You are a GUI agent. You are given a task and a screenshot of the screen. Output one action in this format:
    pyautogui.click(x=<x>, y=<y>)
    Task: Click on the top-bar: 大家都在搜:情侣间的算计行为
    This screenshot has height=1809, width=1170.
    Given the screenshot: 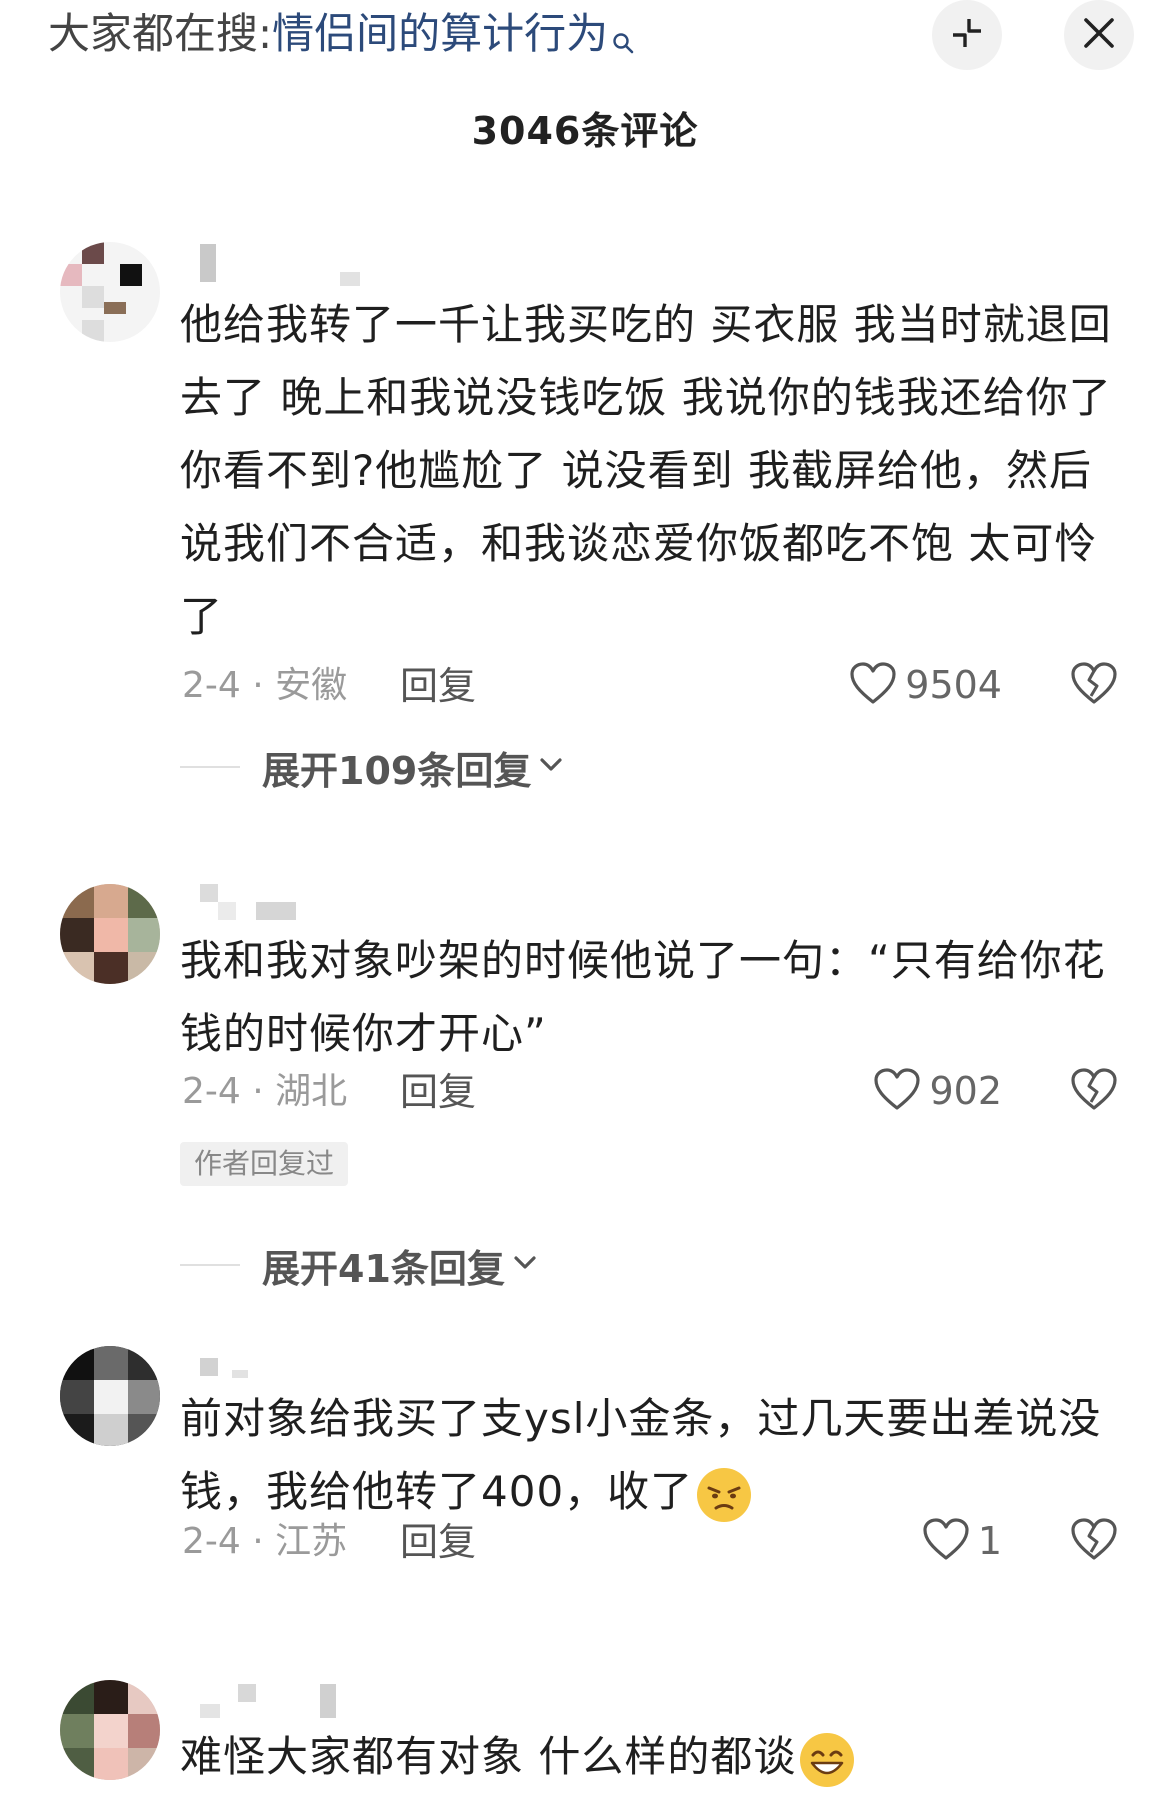 What is the action you would take?
    pyautogui.click(x=585, y=40)
    